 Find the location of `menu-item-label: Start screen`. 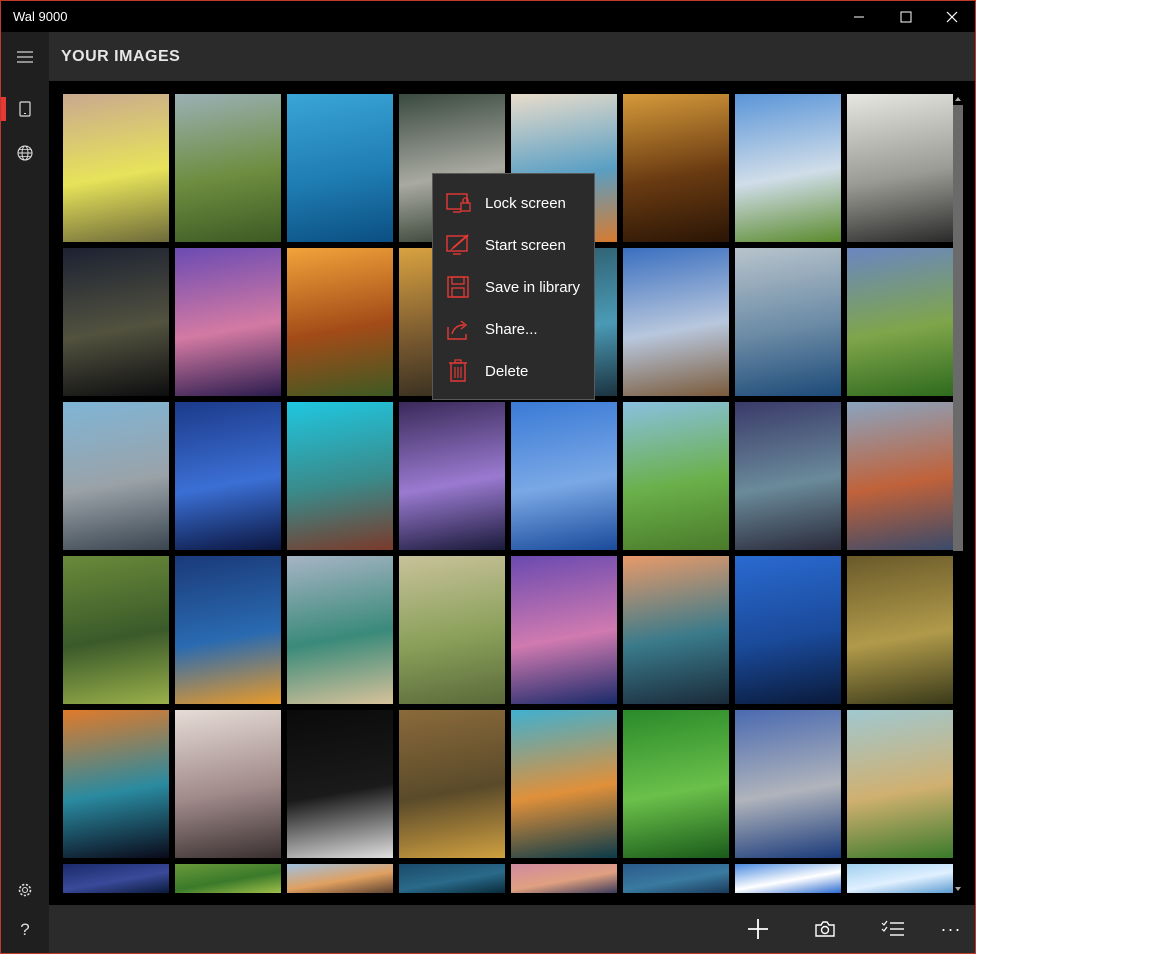

menu-item-label: Start screen is located at coordinates (525, 245).